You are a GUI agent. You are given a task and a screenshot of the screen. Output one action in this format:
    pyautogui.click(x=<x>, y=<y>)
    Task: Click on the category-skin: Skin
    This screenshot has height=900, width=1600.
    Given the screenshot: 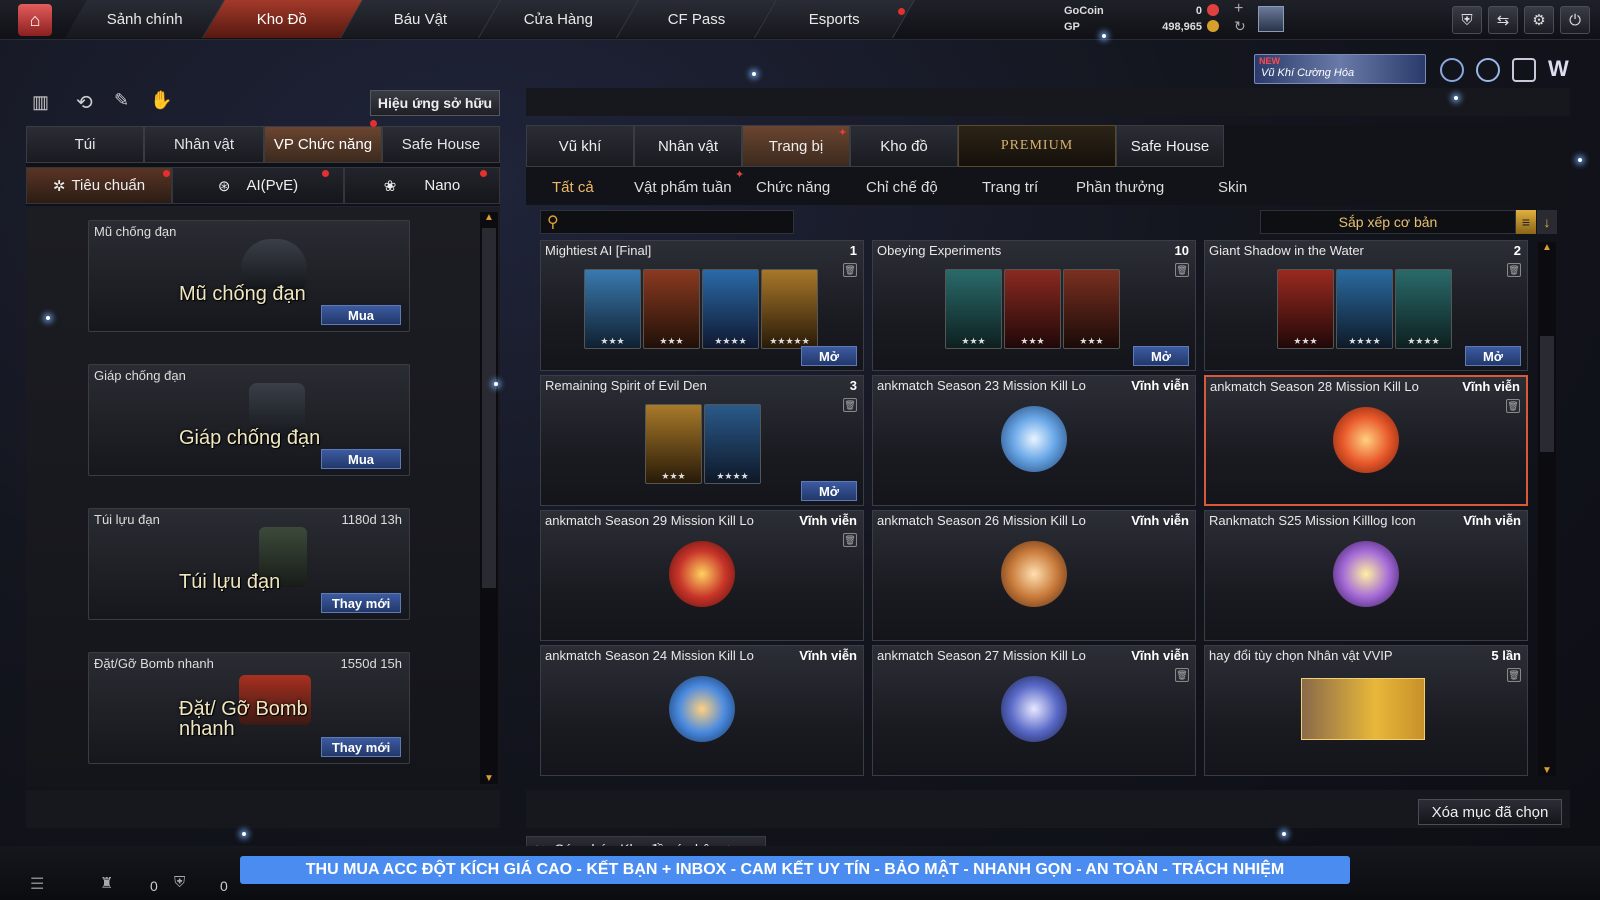 What is the action you would take?
    pyautogui.click(x=1232, y=187)
    